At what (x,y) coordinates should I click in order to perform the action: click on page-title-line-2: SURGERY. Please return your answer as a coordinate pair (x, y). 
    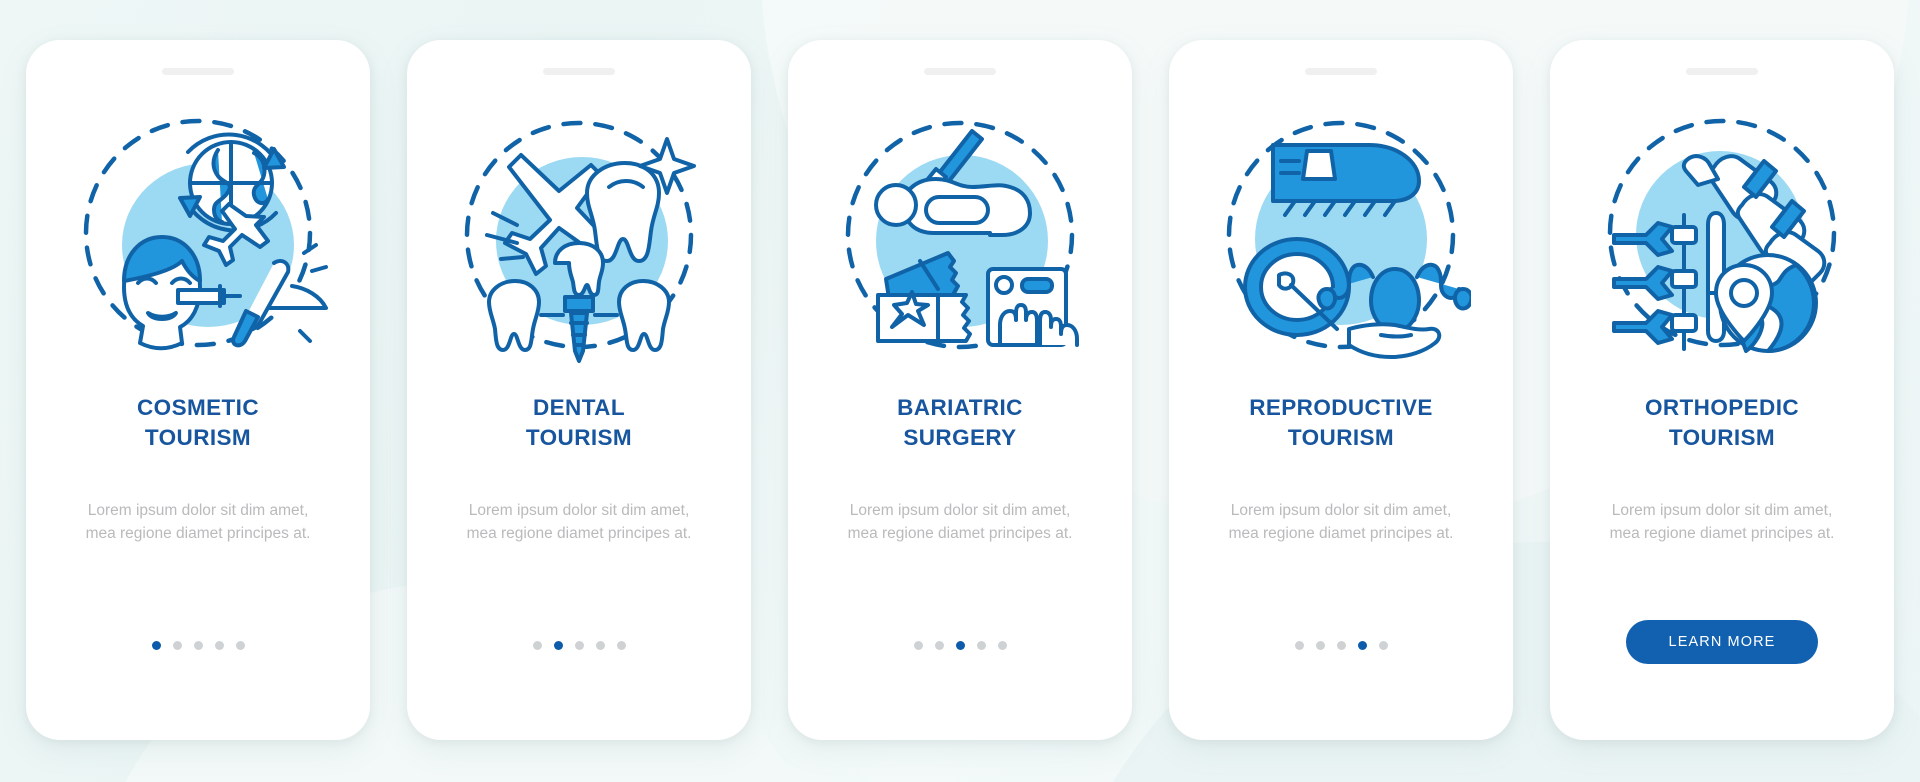
    Looking at the image, I should click on (960, 437).